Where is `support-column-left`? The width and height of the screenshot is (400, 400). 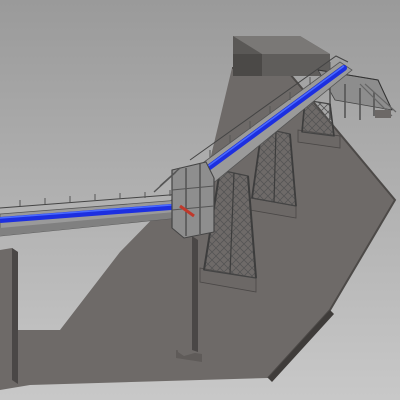
support-column-left is located at coordinates (9, 317).